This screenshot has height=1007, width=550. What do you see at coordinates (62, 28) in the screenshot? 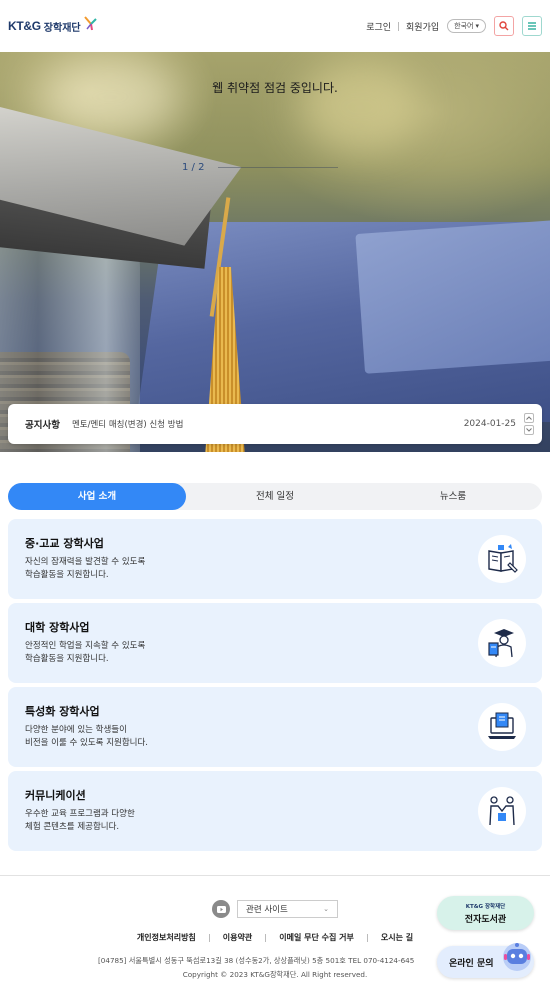
I see `logo-name: 장학재단` at bounding box center [62, 28].